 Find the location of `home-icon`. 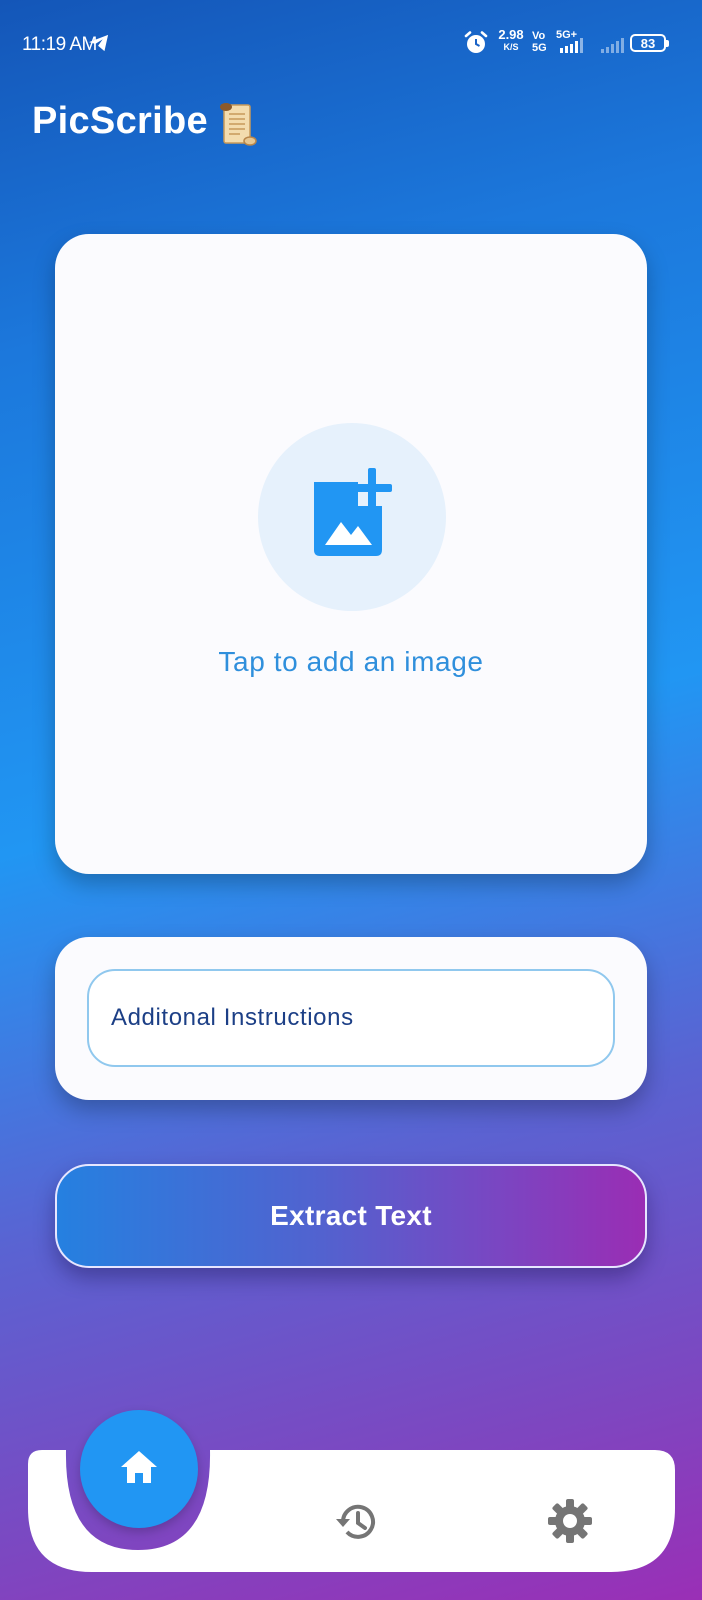

home-icon is located at coordinates (139, 1469).